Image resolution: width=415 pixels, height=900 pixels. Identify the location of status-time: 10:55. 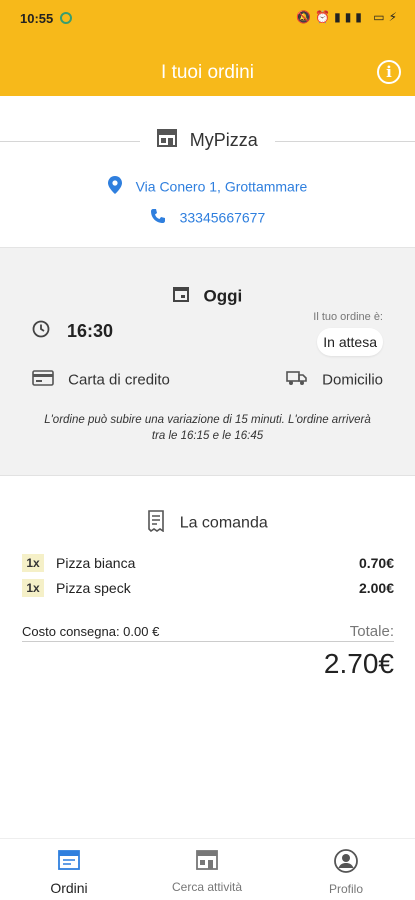
(37, 18).